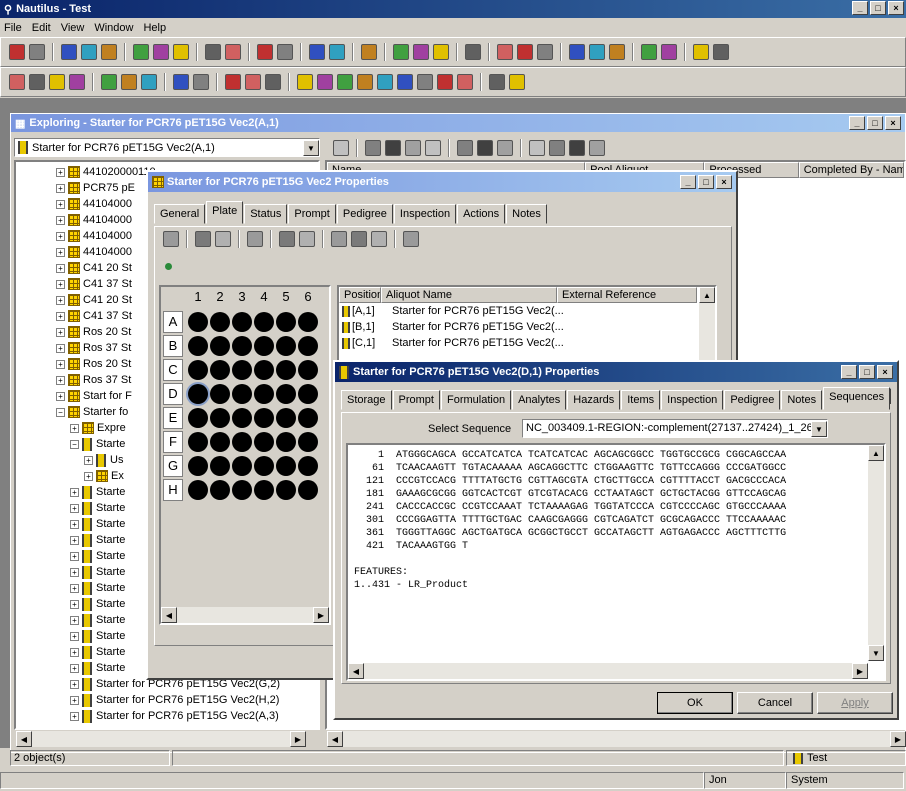 Image resolution: width=906 pixels, height=791 pixels. Describe the element at coordinates (264, 370) in the screenshot. I see `plate-well-C4` at that location.